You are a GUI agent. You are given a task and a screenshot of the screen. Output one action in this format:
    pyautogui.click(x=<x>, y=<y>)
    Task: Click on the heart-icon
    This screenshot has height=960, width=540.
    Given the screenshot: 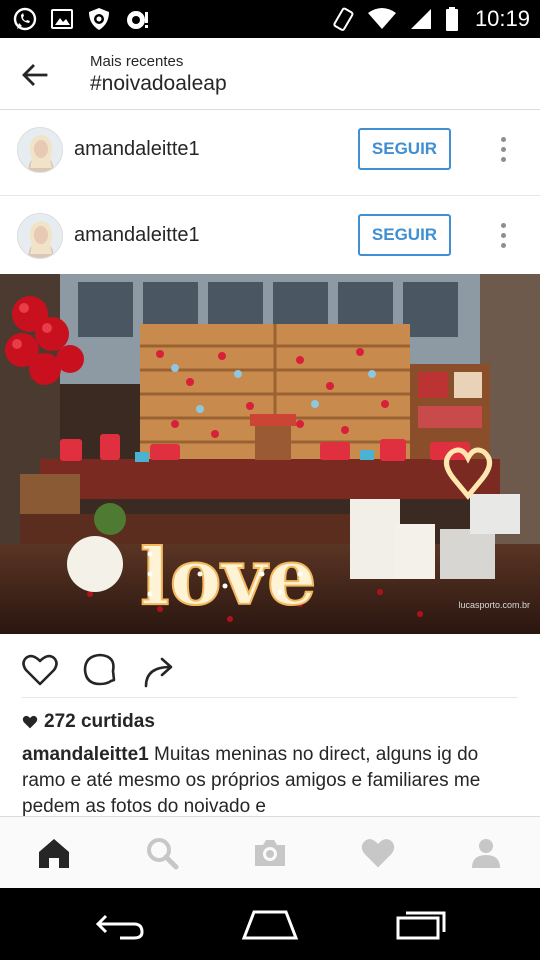 What is the action you would take?
    pyautogui.click(x=378, y=853)
    